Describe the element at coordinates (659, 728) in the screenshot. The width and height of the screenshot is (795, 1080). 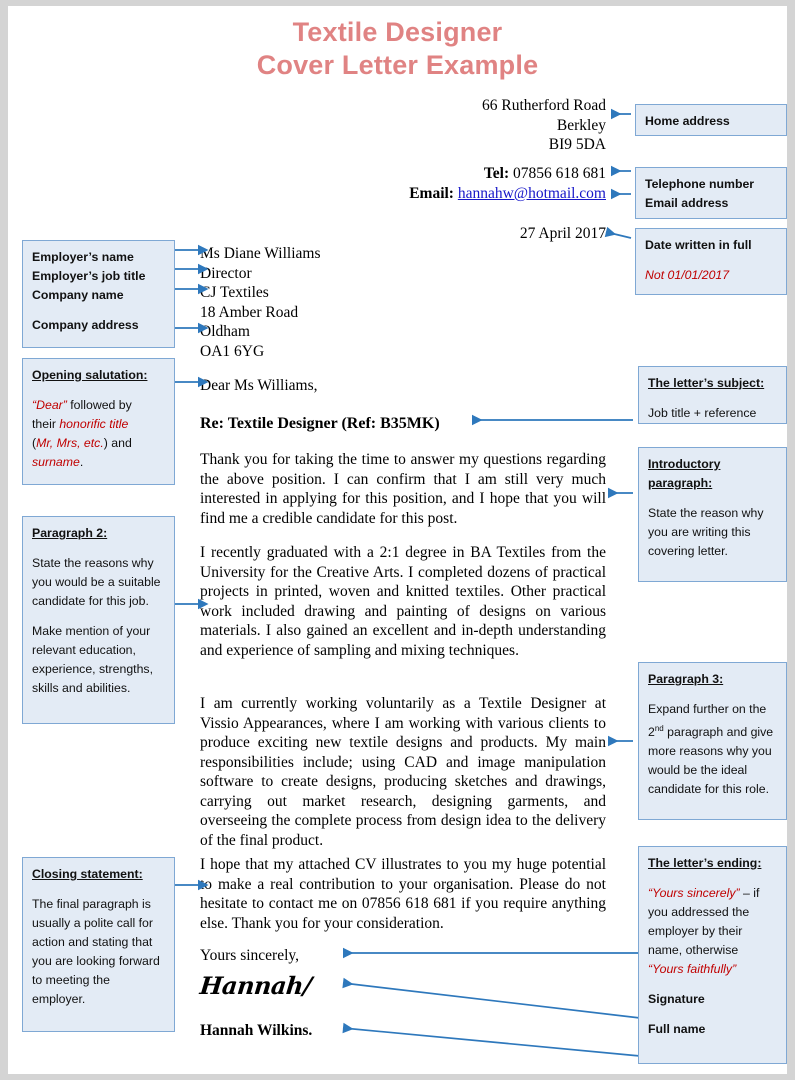
I see `ordinal-suffix: nd` at that location.